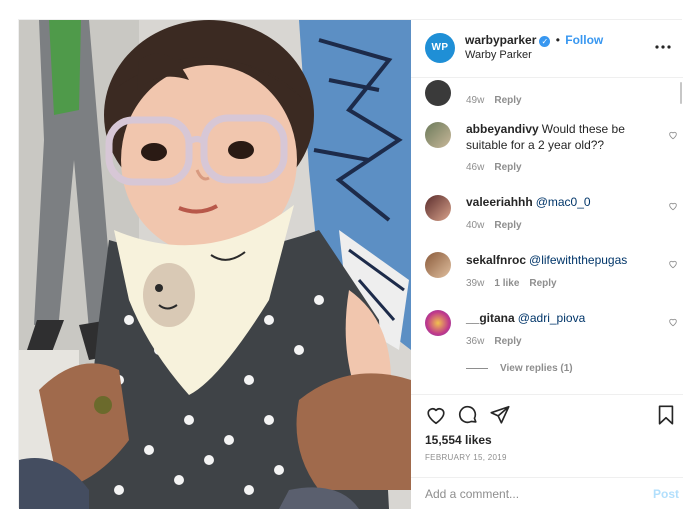 The image size is (700, 526). Describe the element at coordinates (500, 415) in the screenshot. I see `share-icon` at that location.